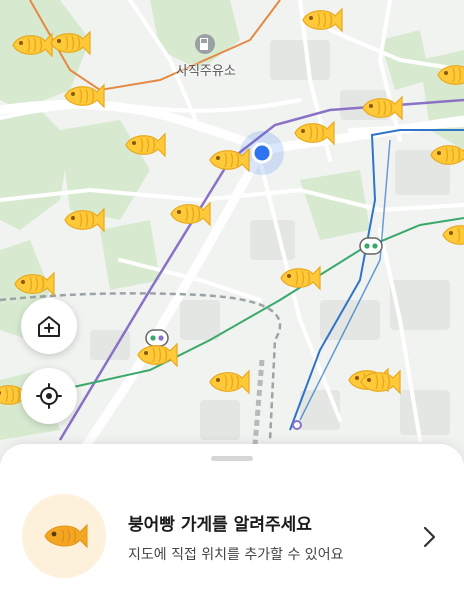  I want to click on card-title: 붕어빵 가게를 알려주세요, so click(220, 525).